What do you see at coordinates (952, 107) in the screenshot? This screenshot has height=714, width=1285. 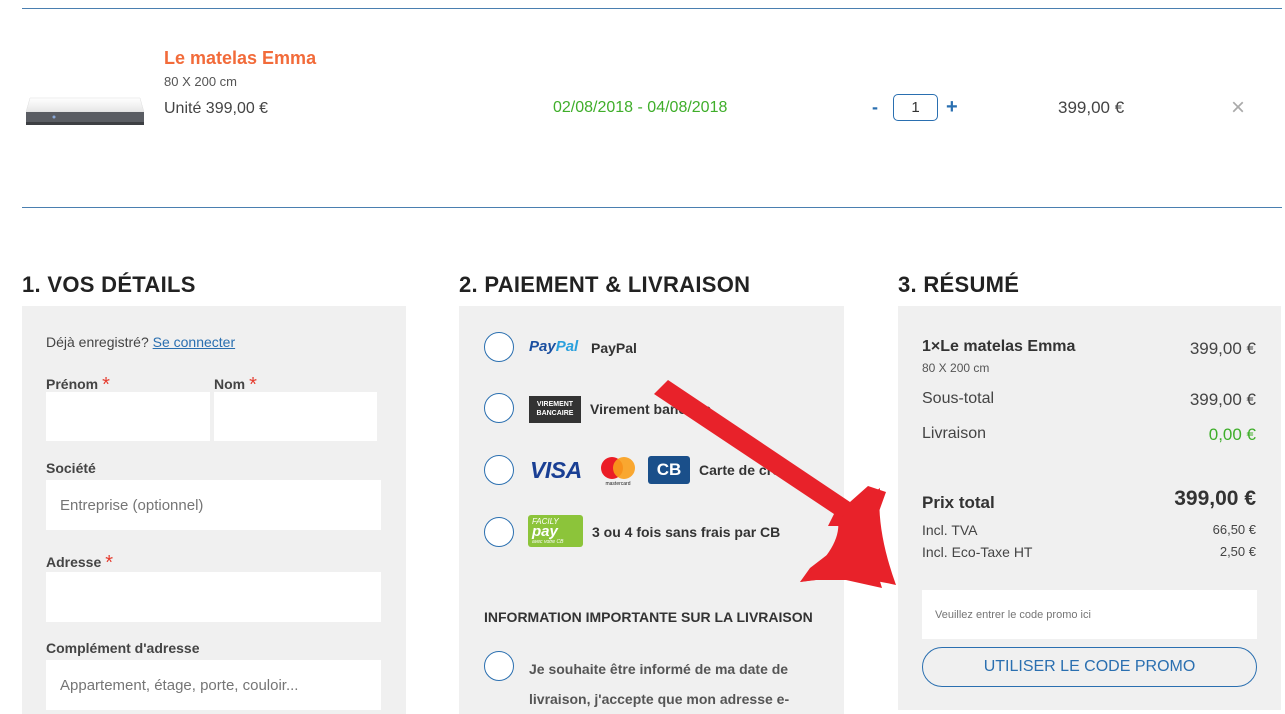 I see `quantity-increase-button: +` at bounding box center [952, 107].